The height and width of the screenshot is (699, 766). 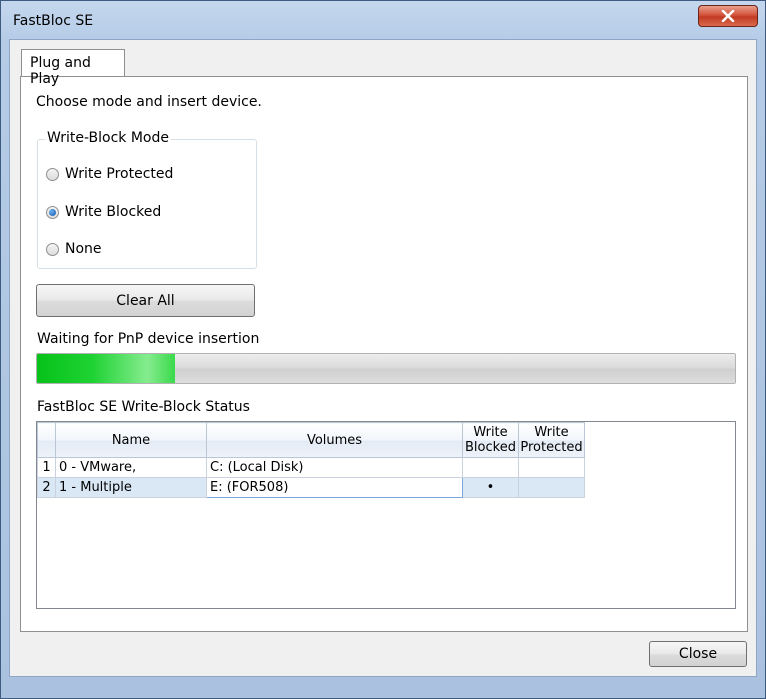 I want to click on cell-volumes: E: (FOR508), so click(x=334, y=487).